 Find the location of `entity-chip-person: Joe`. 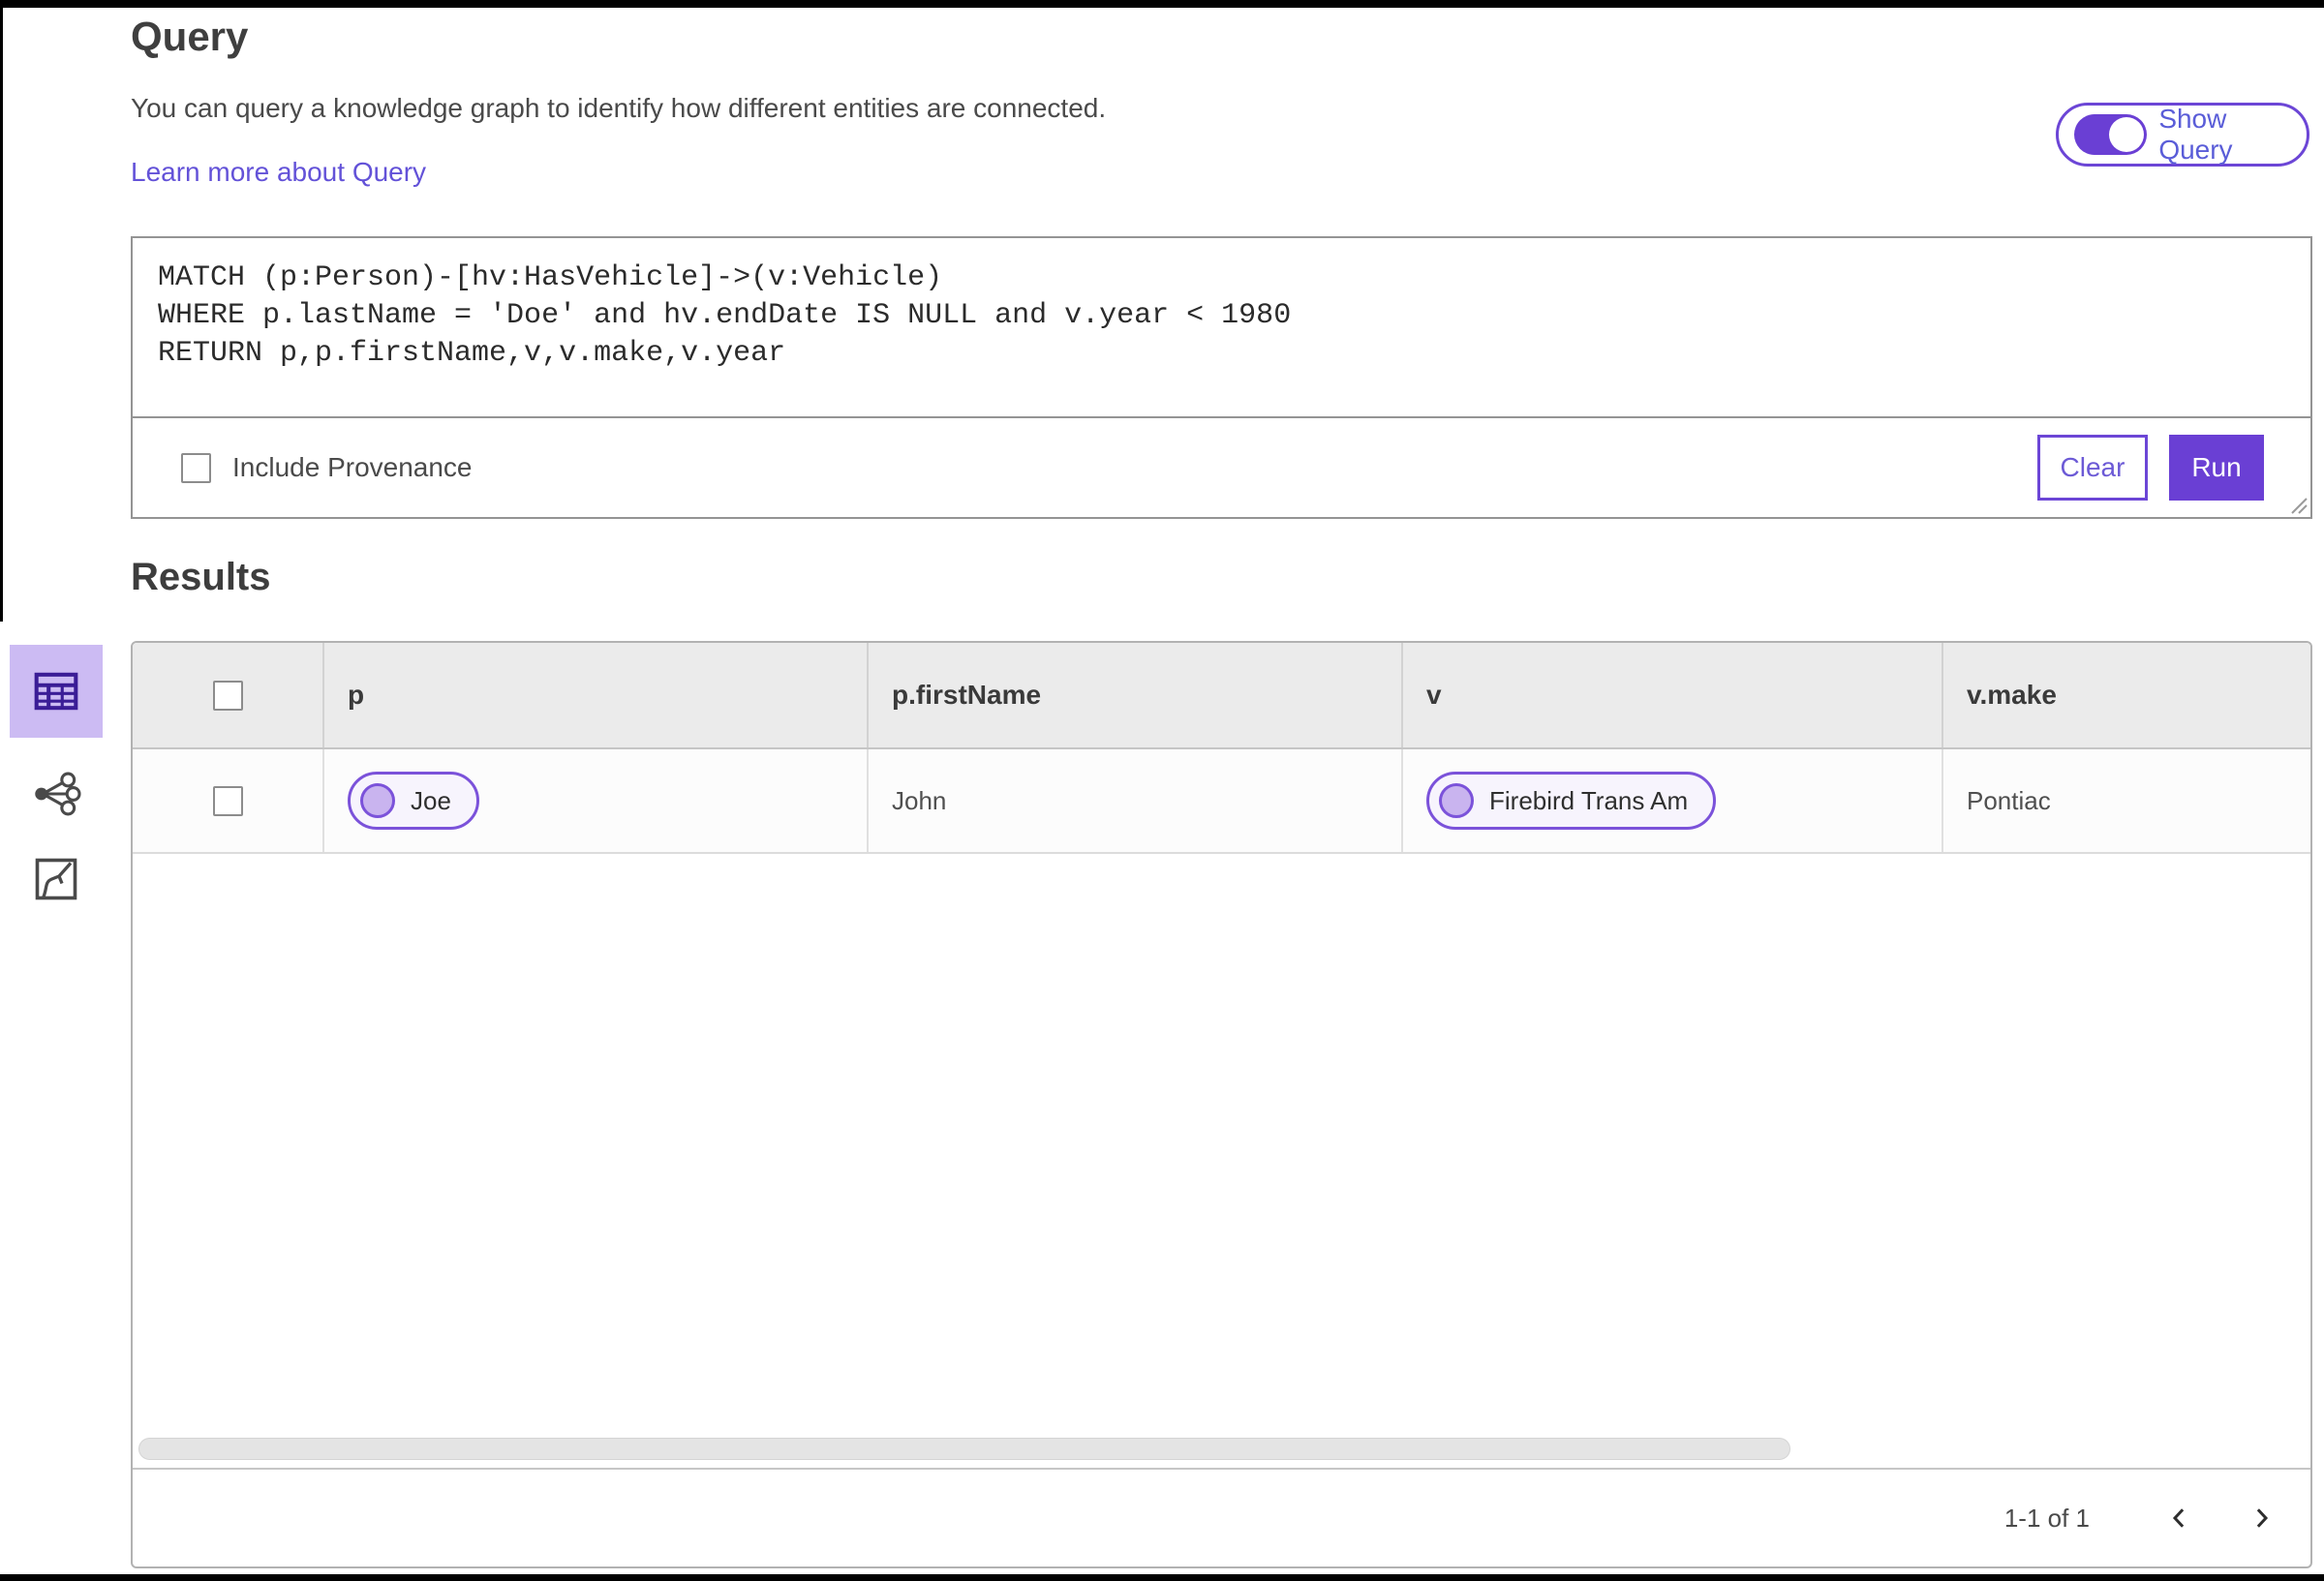

entity-chip-person: Joe is located at coordinates (414, 801).